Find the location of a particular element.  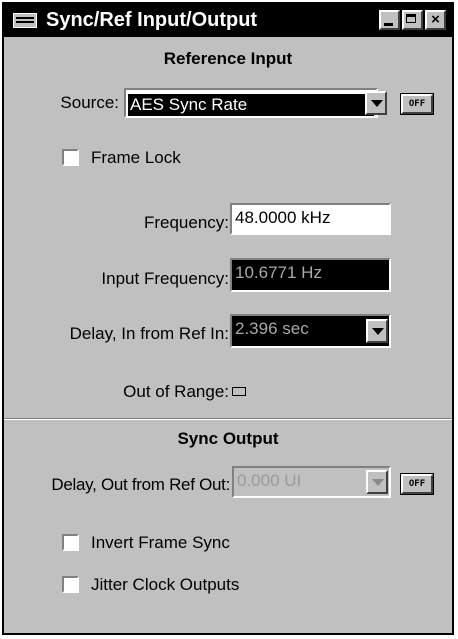

window-title: Sync/Ref Input/Output is located at coordinates (152, 20).